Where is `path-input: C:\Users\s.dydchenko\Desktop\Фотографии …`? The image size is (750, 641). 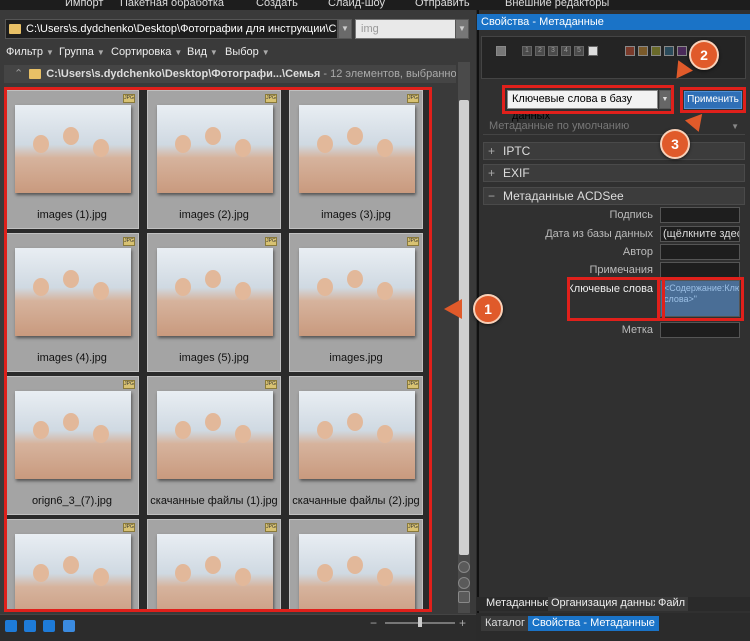 path-input: C:\Users\s.dydchenko\Desktop\Фотографии … is located at coordinates (171, 29).